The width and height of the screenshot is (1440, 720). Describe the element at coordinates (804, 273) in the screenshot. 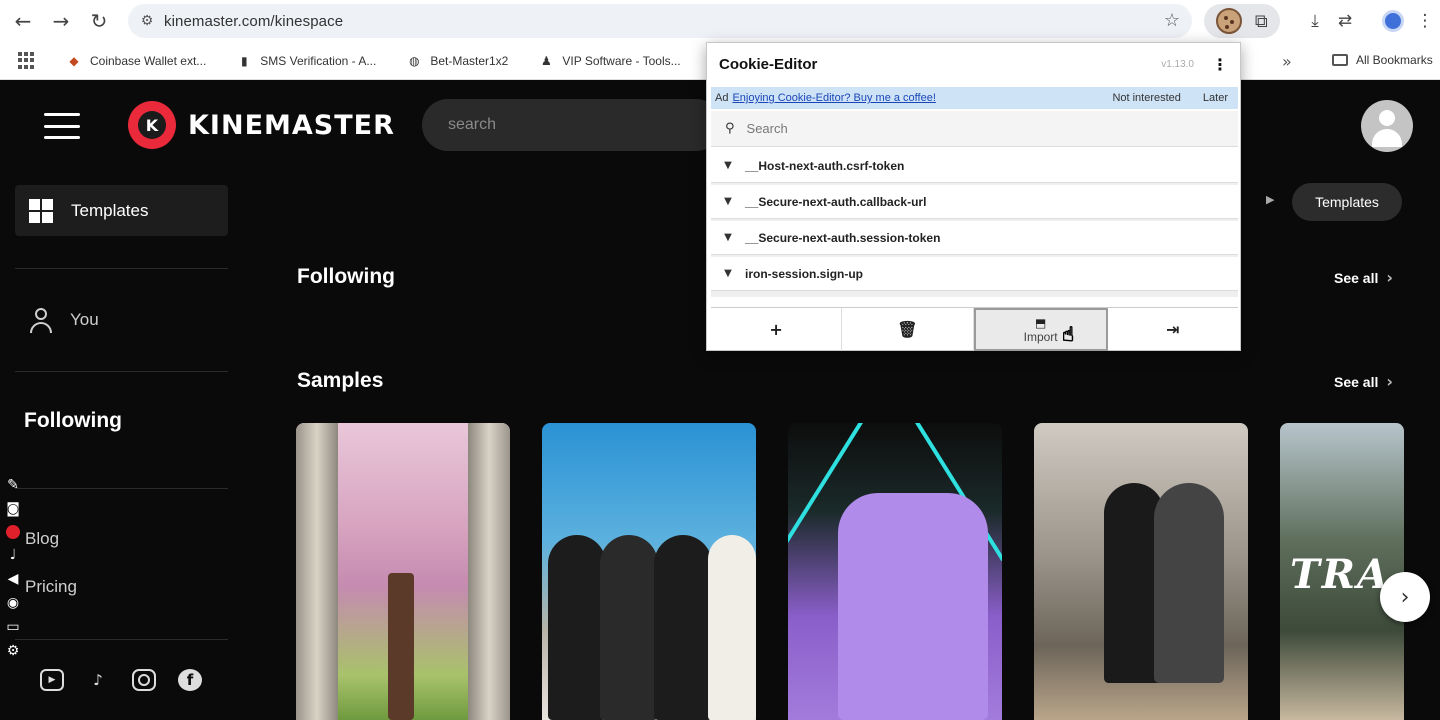

I see `cookie-name: iron-session.sign-up` at that location.